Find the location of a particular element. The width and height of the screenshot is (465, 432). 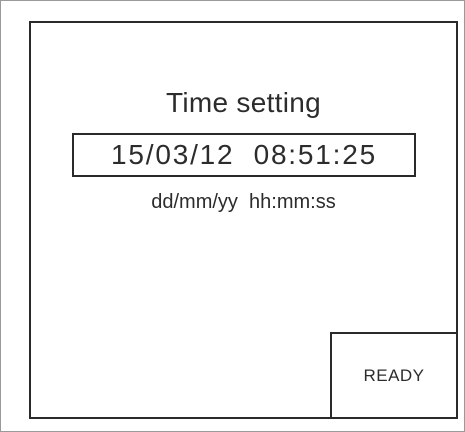

datetime-input: 15/03/12 08:51:25 is located at coordinates (244, 155).